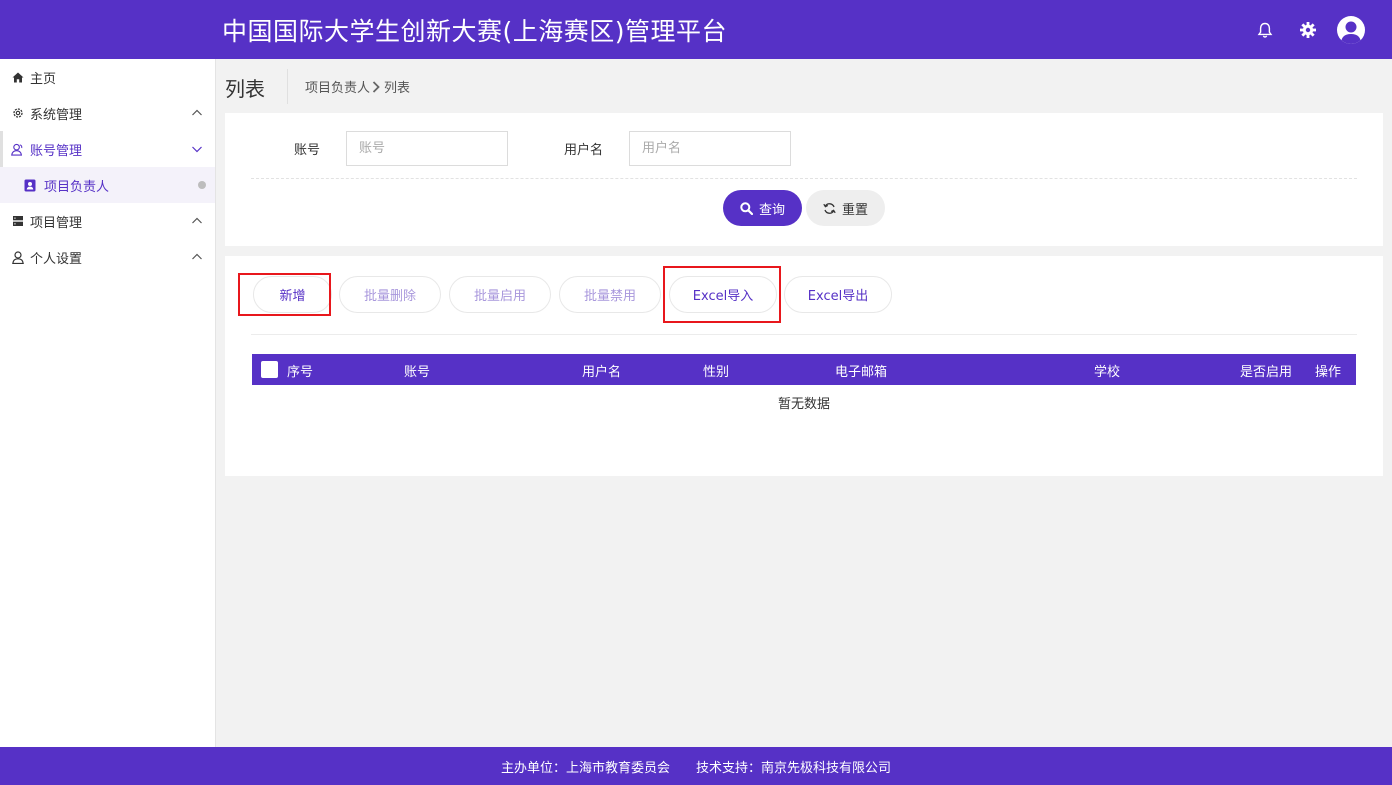  I want to click on username-label: 用户名, so click(584, 150).